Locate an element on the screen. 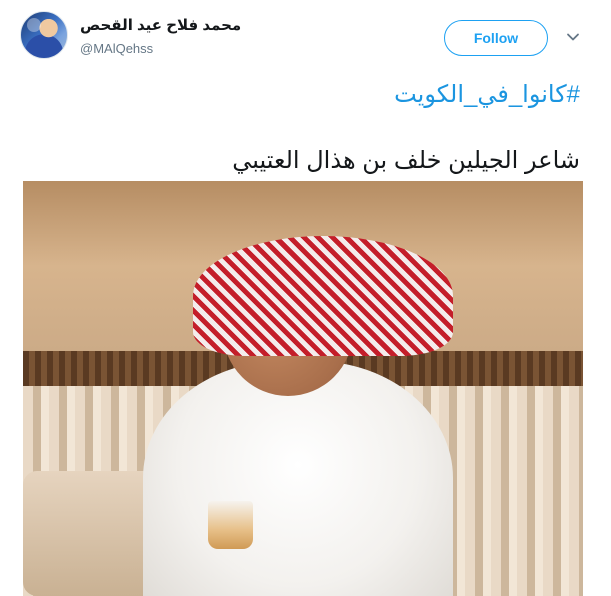  photo-tea-cup is located at coordinates (230, 525).